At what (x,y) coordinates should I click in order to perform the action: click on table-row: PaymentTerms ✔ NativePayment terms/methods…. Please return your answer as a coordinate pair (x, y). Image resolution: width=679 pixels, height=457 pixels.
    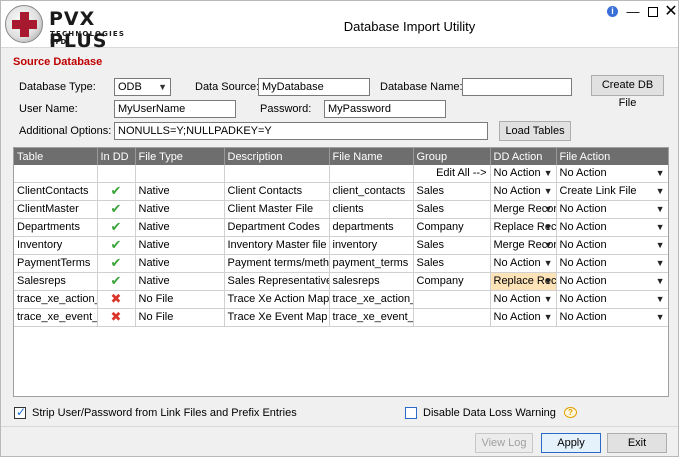
    Looking at the image, I should click on (341, 263).